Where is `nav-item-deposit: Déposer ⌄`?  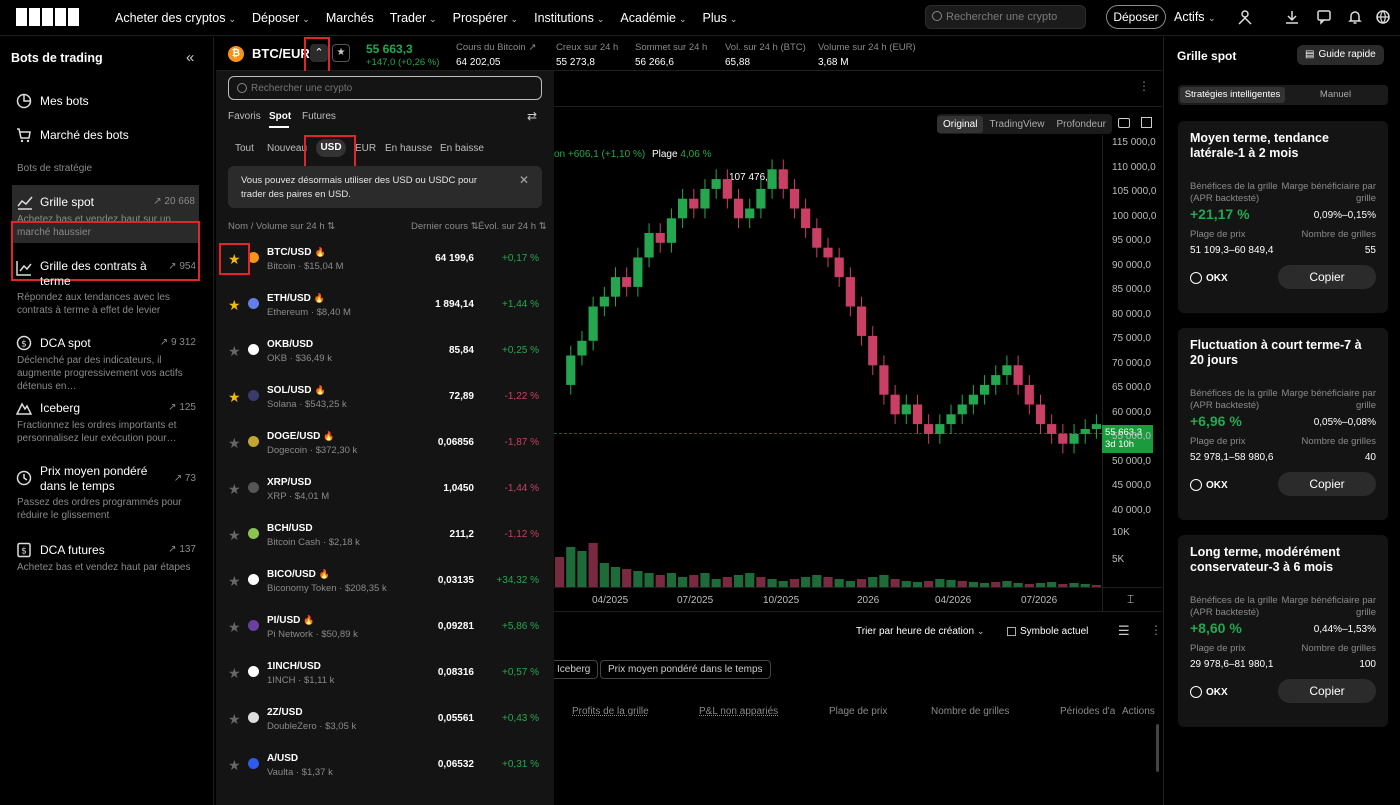 nav-item-deposit: Déposer ⌄ is located at coordinates (281, 18).